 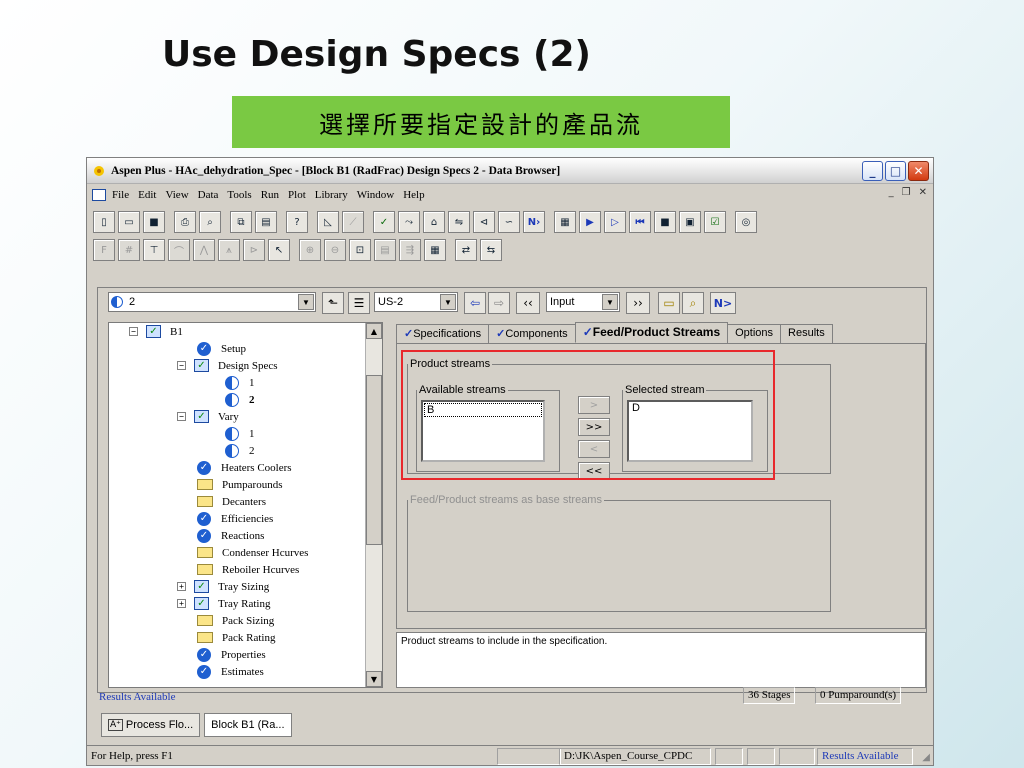 I want to click on zoom-full-icon: ⊡, so click(x=360, y=250).